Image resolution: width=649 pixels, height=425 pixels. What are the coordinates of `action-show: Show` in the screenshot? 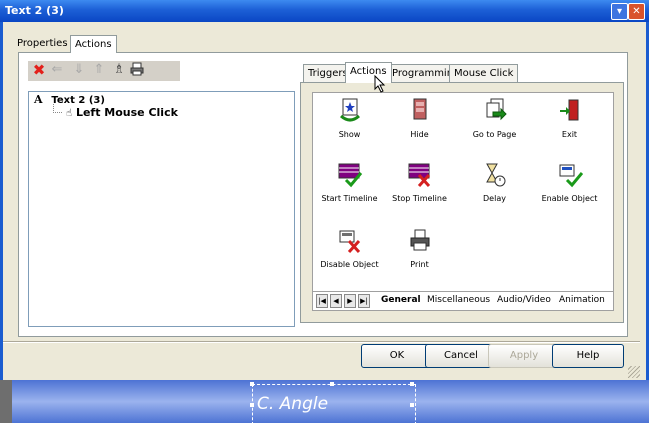 It's located at (349, 118).